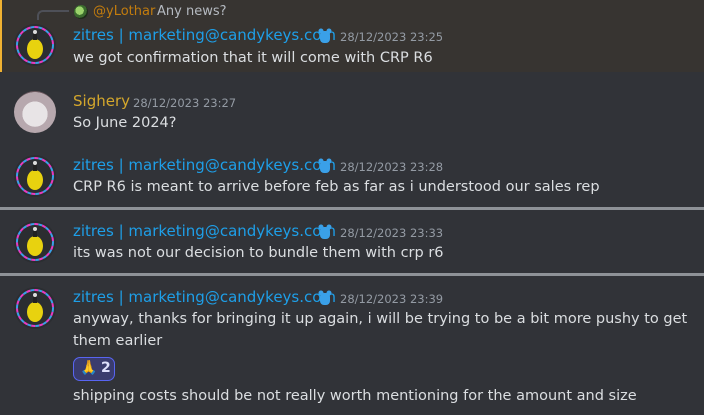 The image size is (704, 415). Describe the element at coordinates (392, 299) in the screenshot. I see `message-timestamp: 28/12/2023 23:39` at that location.